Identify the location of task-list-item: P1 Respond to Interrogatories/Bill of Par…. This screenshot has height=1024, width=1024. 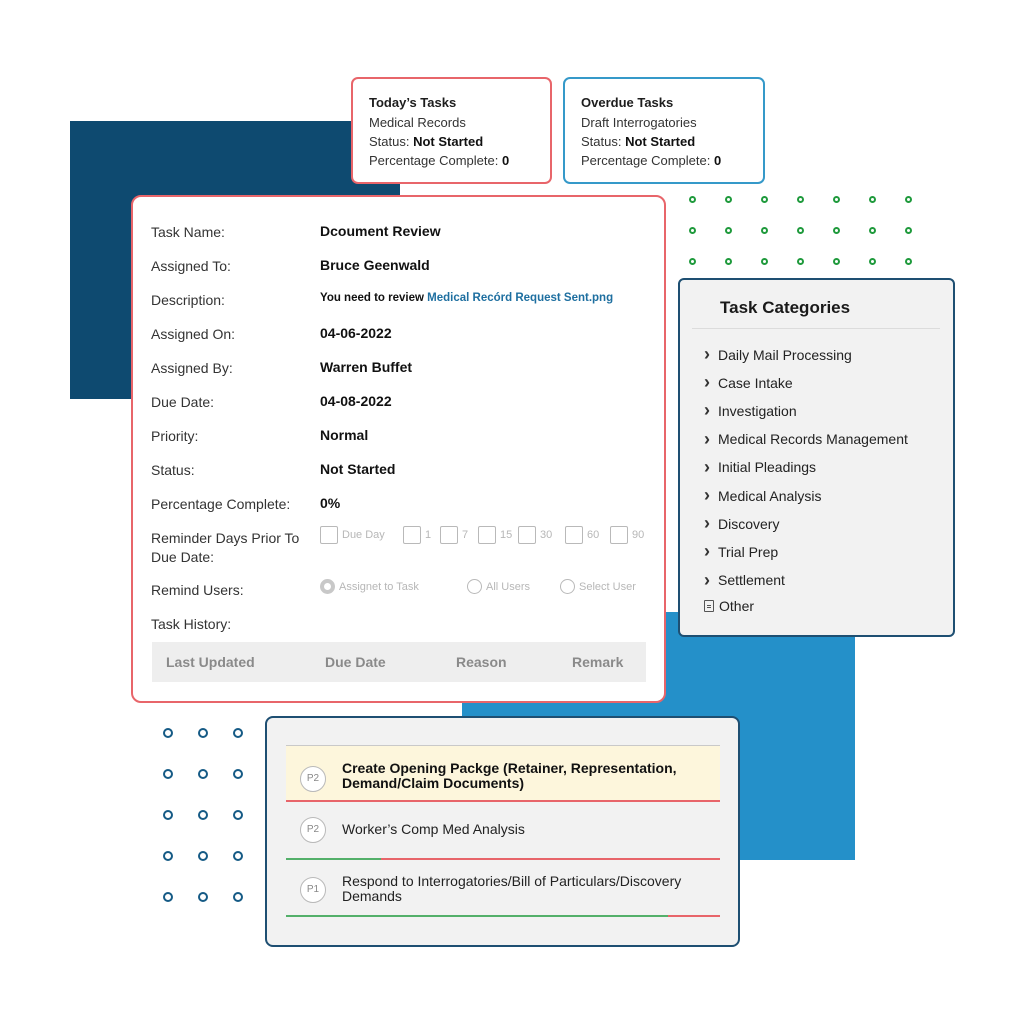
(503, 888).